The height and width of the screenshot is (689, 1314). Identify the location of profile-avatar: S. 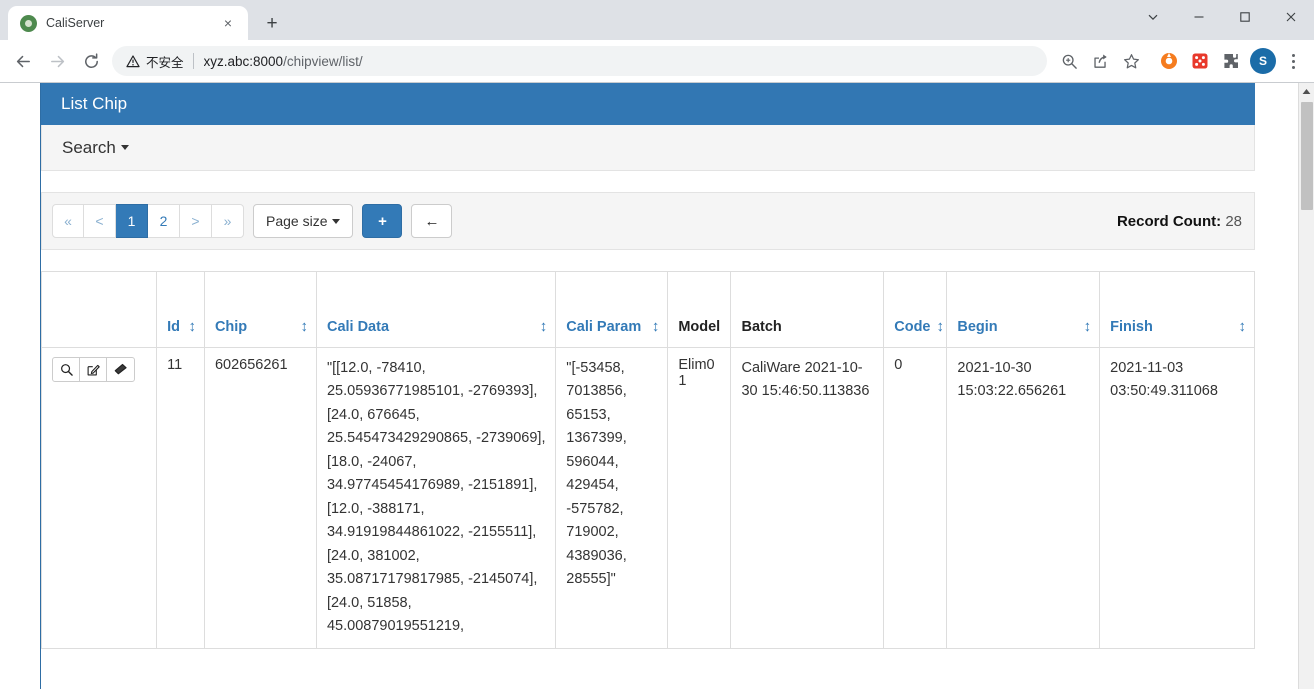
(1263, 61).